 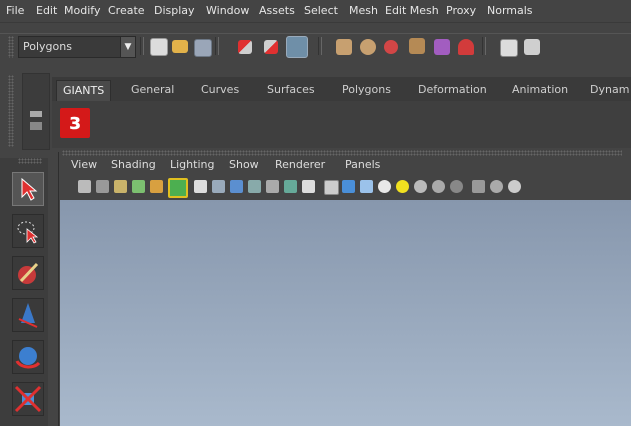 What do you see at coordinates (159, 47) in the screenshot?
I see `new-scene-icon` at bounding box center [159, 47].